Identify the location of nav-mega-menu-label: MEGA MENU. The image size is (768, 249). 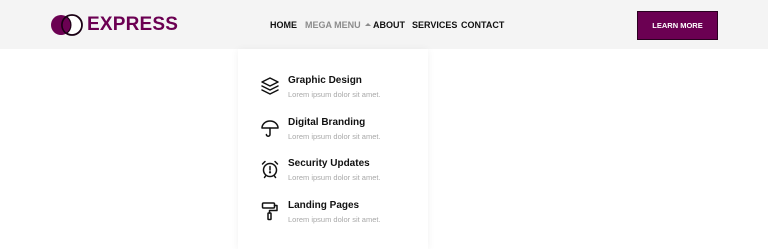
(333, 25).